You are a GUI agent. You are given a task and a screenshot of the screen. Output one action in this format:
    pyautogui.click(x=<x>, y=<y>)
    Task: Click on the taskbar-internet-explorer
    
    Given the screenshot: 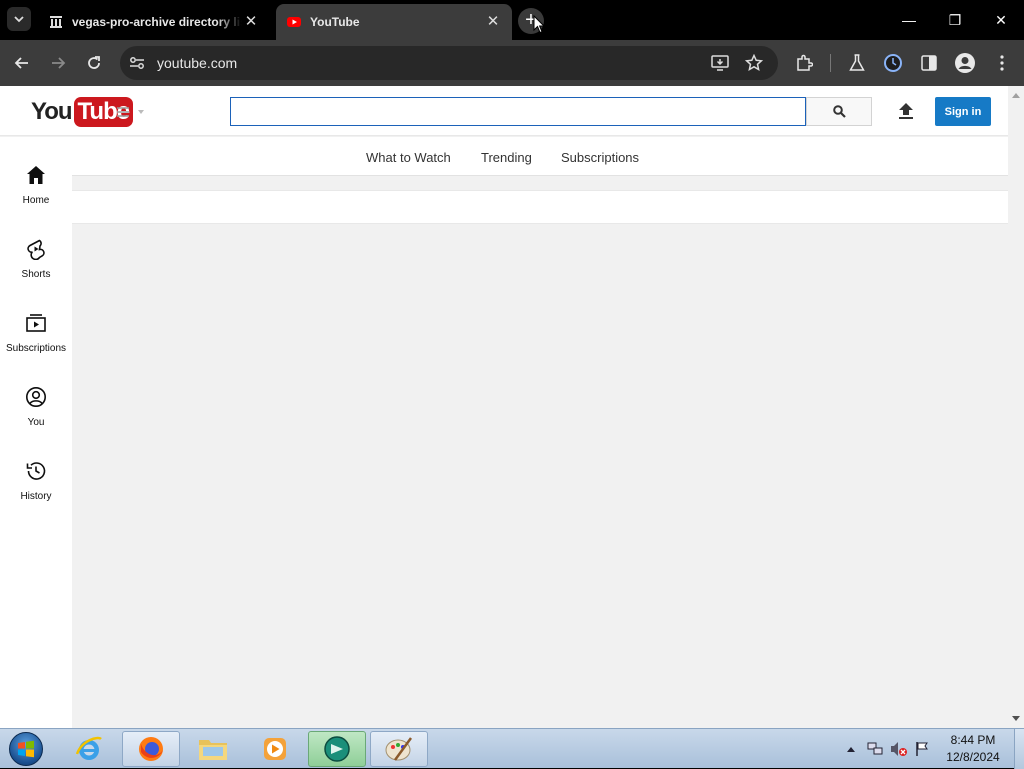 What is the action you would take?
    pyautogui.click(x=89, y=749)
    